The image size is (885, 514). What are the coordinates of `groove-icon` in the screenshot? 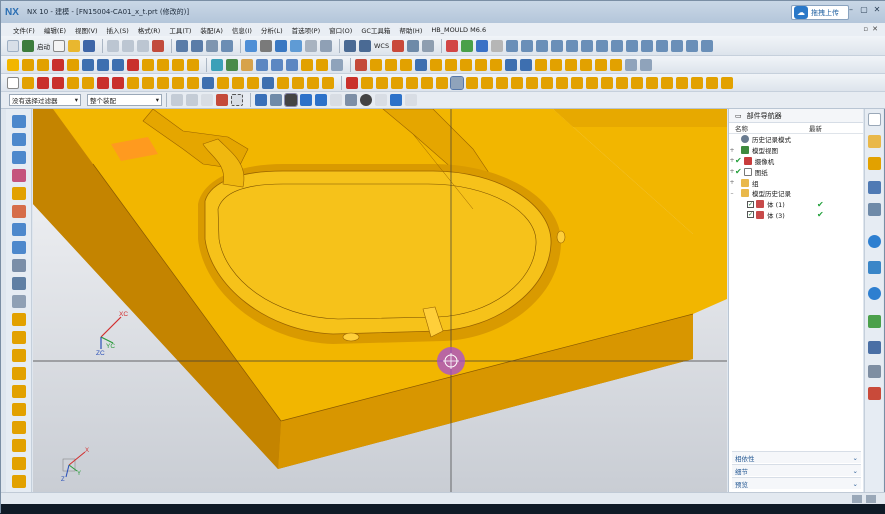 It's located at (103, 82).